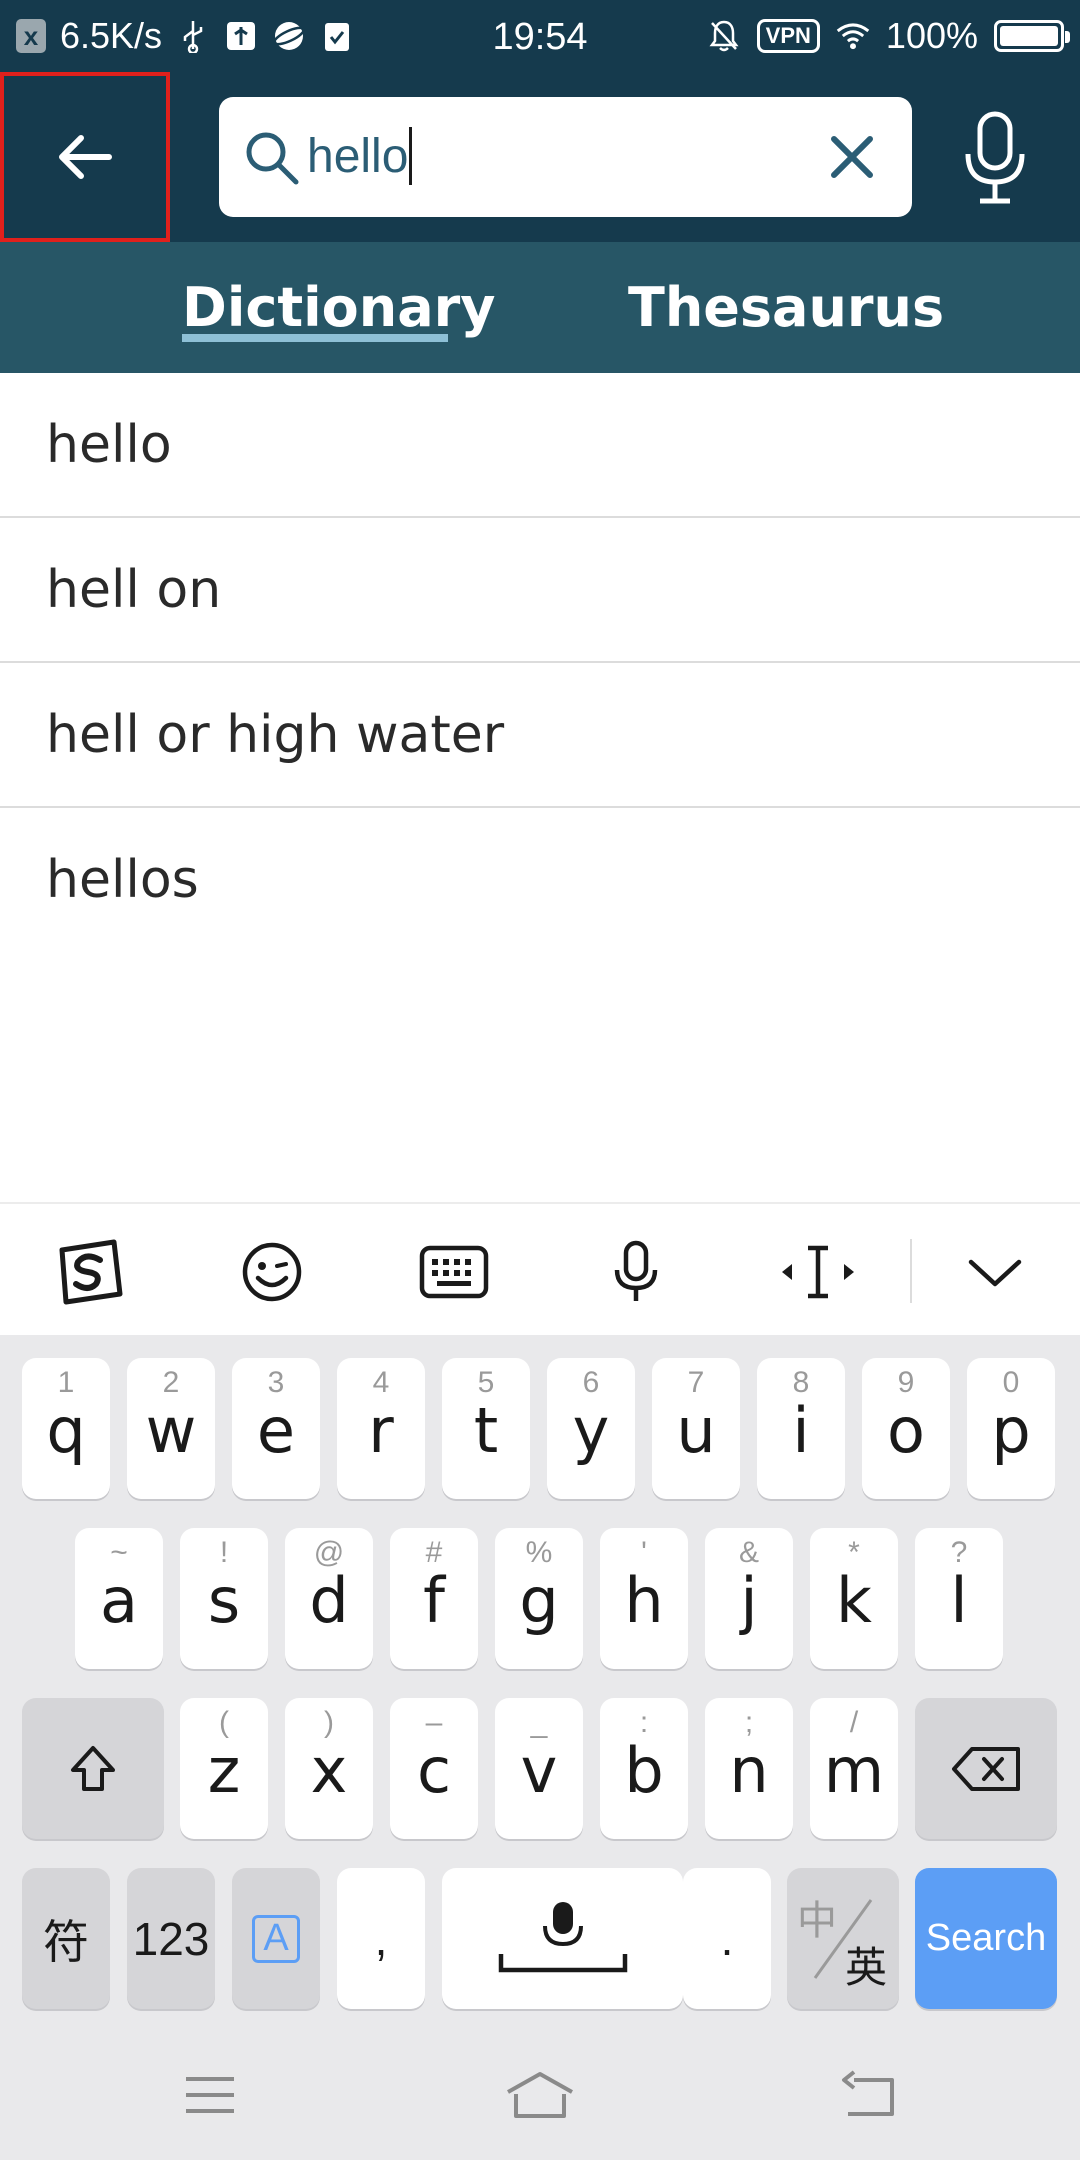 The image size is (1080, 2160). I want to click on home-icon, so click(540, 2095).